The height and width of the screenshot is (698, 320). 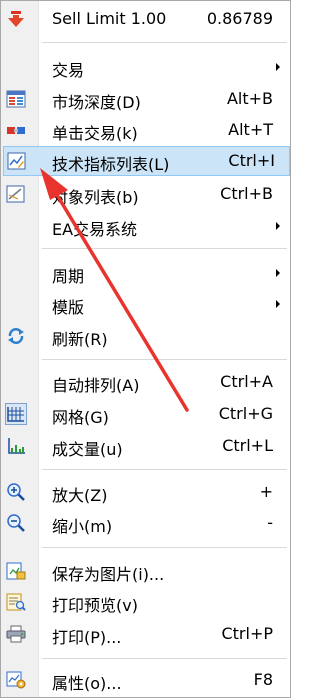 I want to click on menu-item-template: 模版, so click(x=145, y=304).